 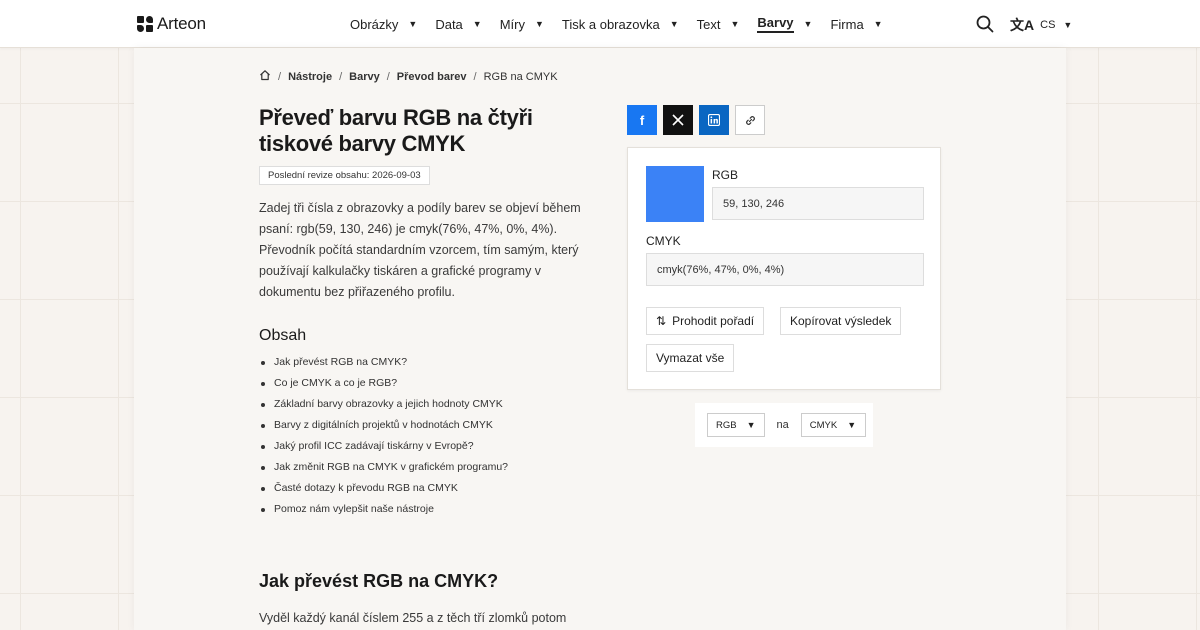 I want to click on linkedin-icon, so click(x=714, y=120).